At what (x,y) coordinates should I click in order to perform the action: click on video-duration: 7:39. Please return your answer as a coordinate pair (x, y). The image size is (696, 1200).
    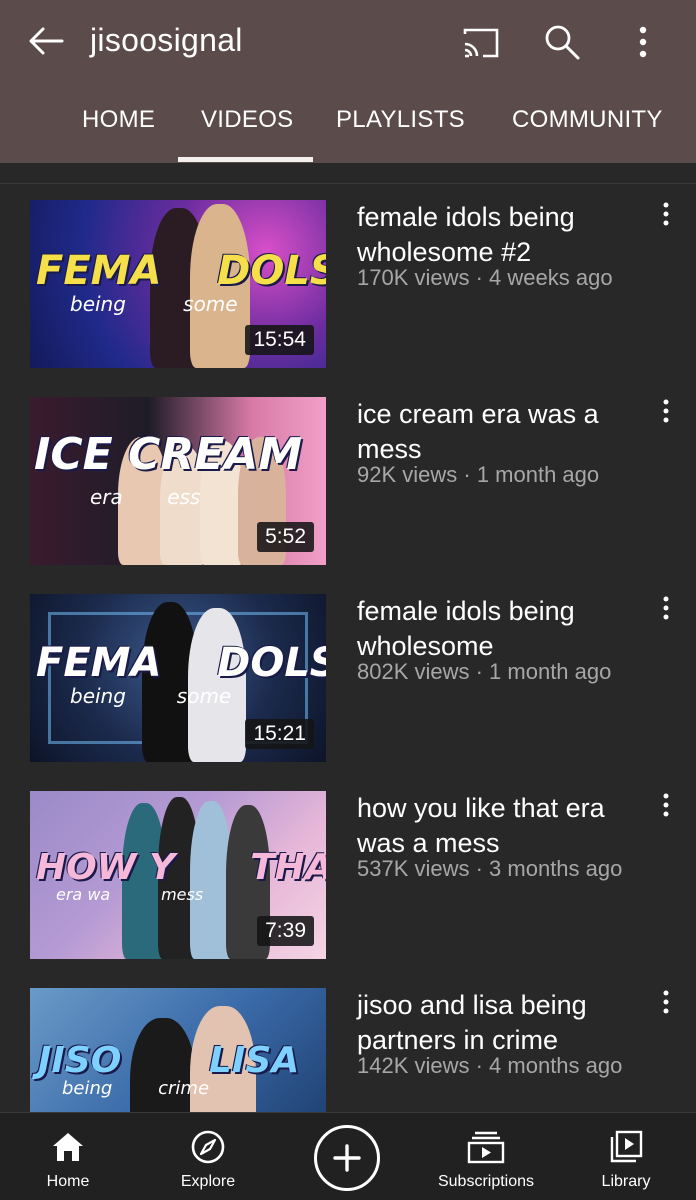
    Looking at the image, I should click on (285, 931).